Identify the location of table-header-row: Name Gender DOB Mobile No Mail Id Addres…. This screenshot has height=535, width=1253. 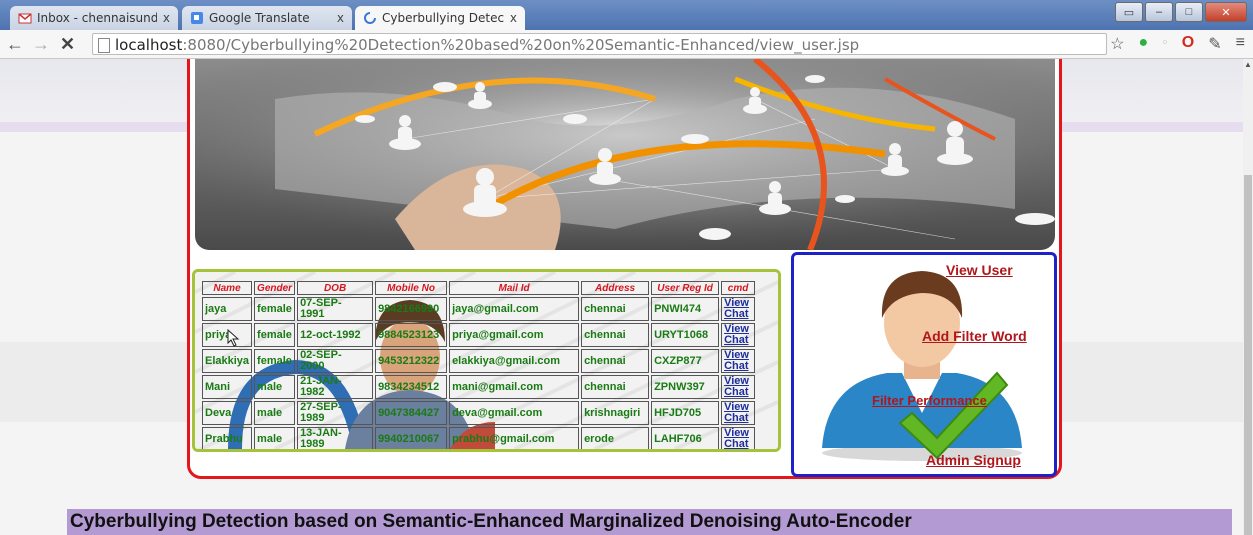
(479, 288).